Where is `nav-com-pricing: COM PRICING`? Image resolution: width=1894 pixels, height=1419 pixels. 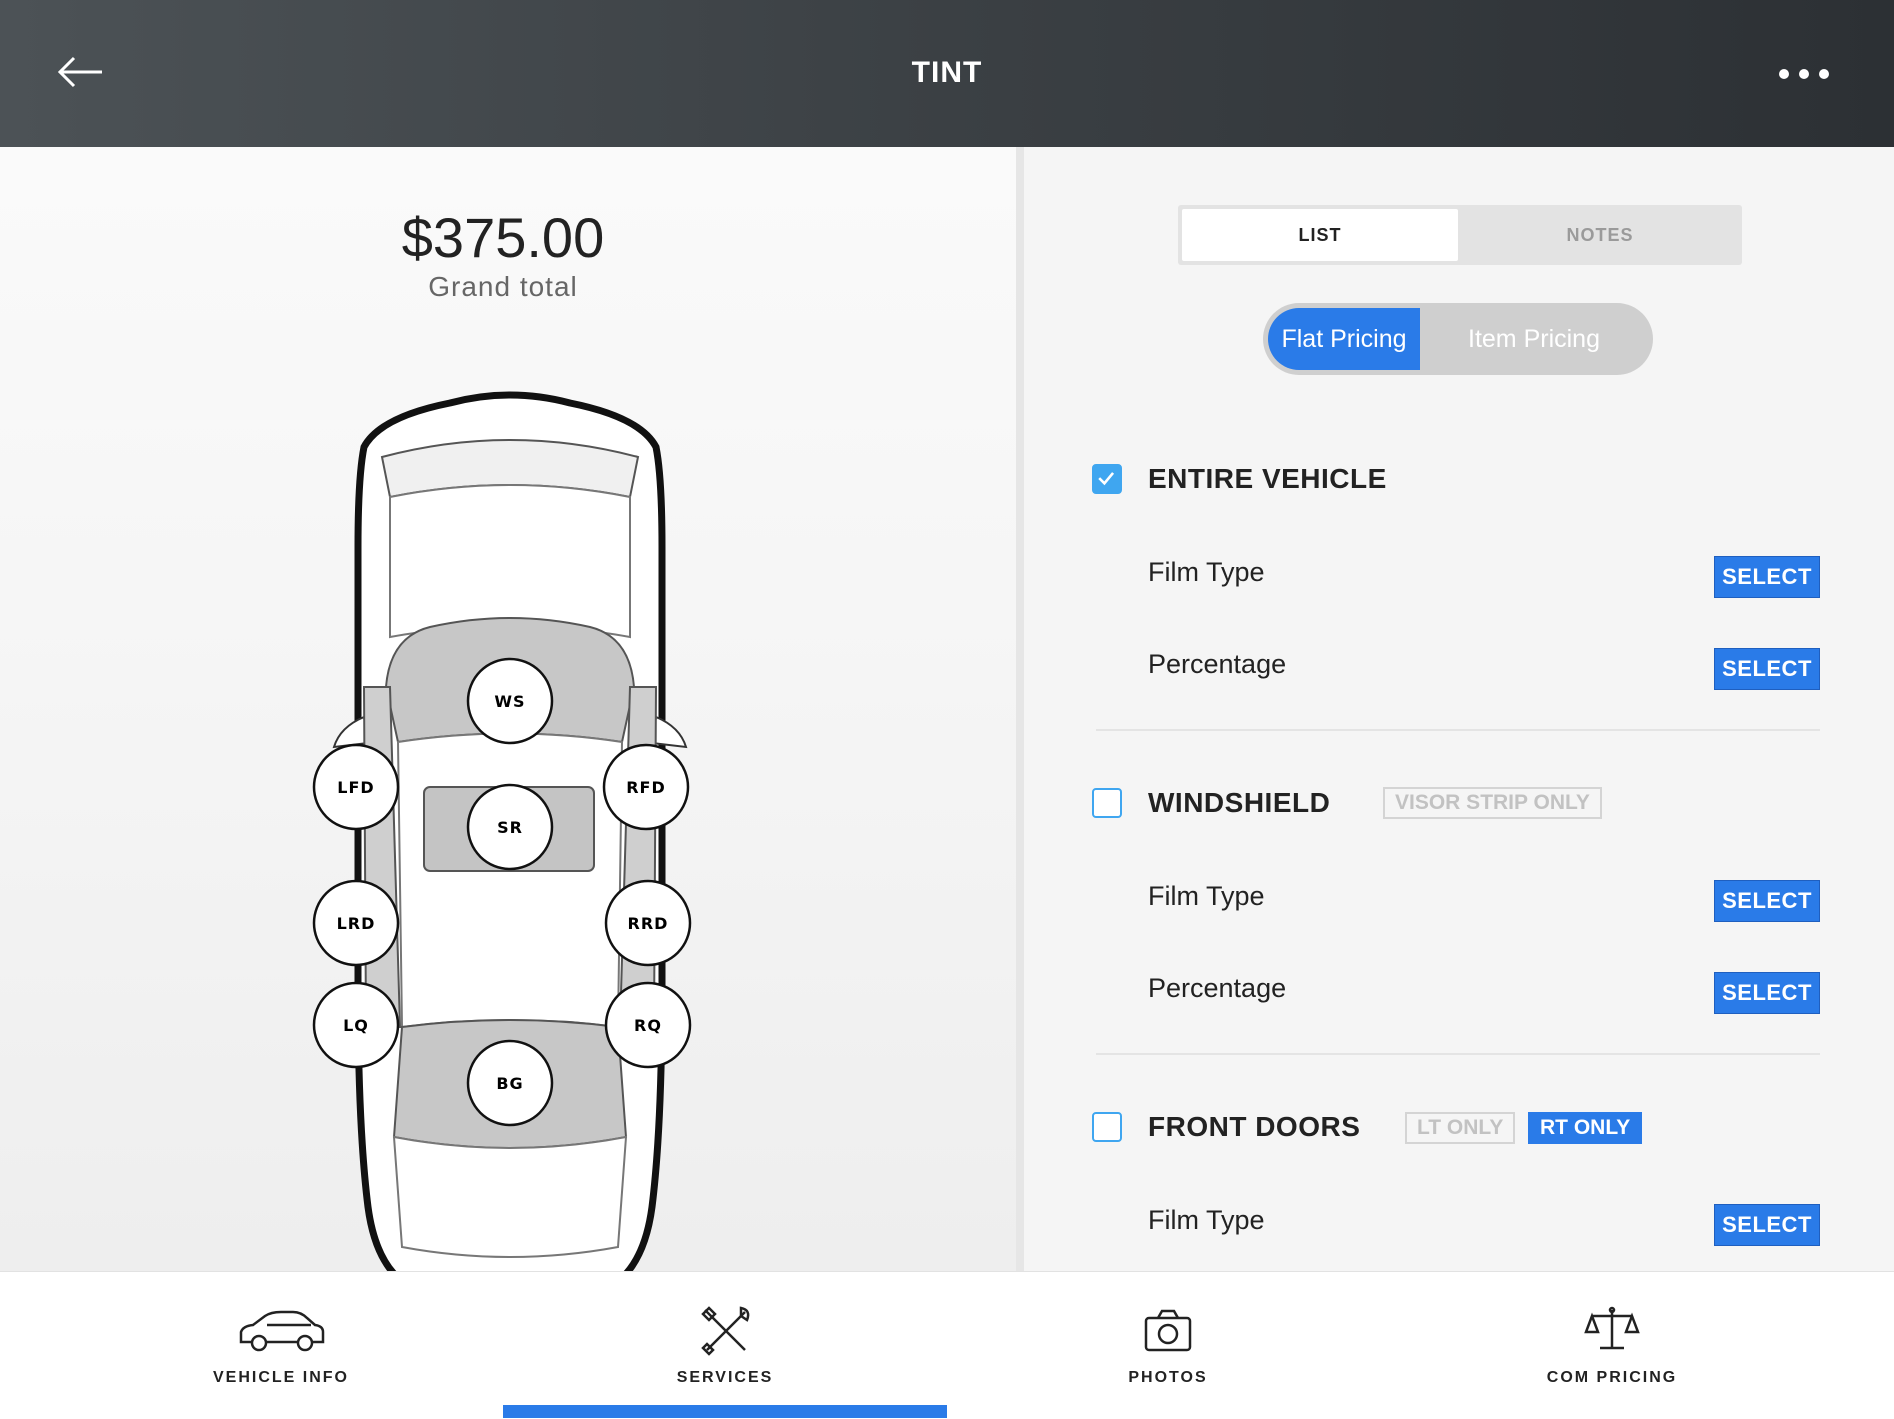 nav-com-pricing: COM PRICING is located at coordinates (1612, 1345).